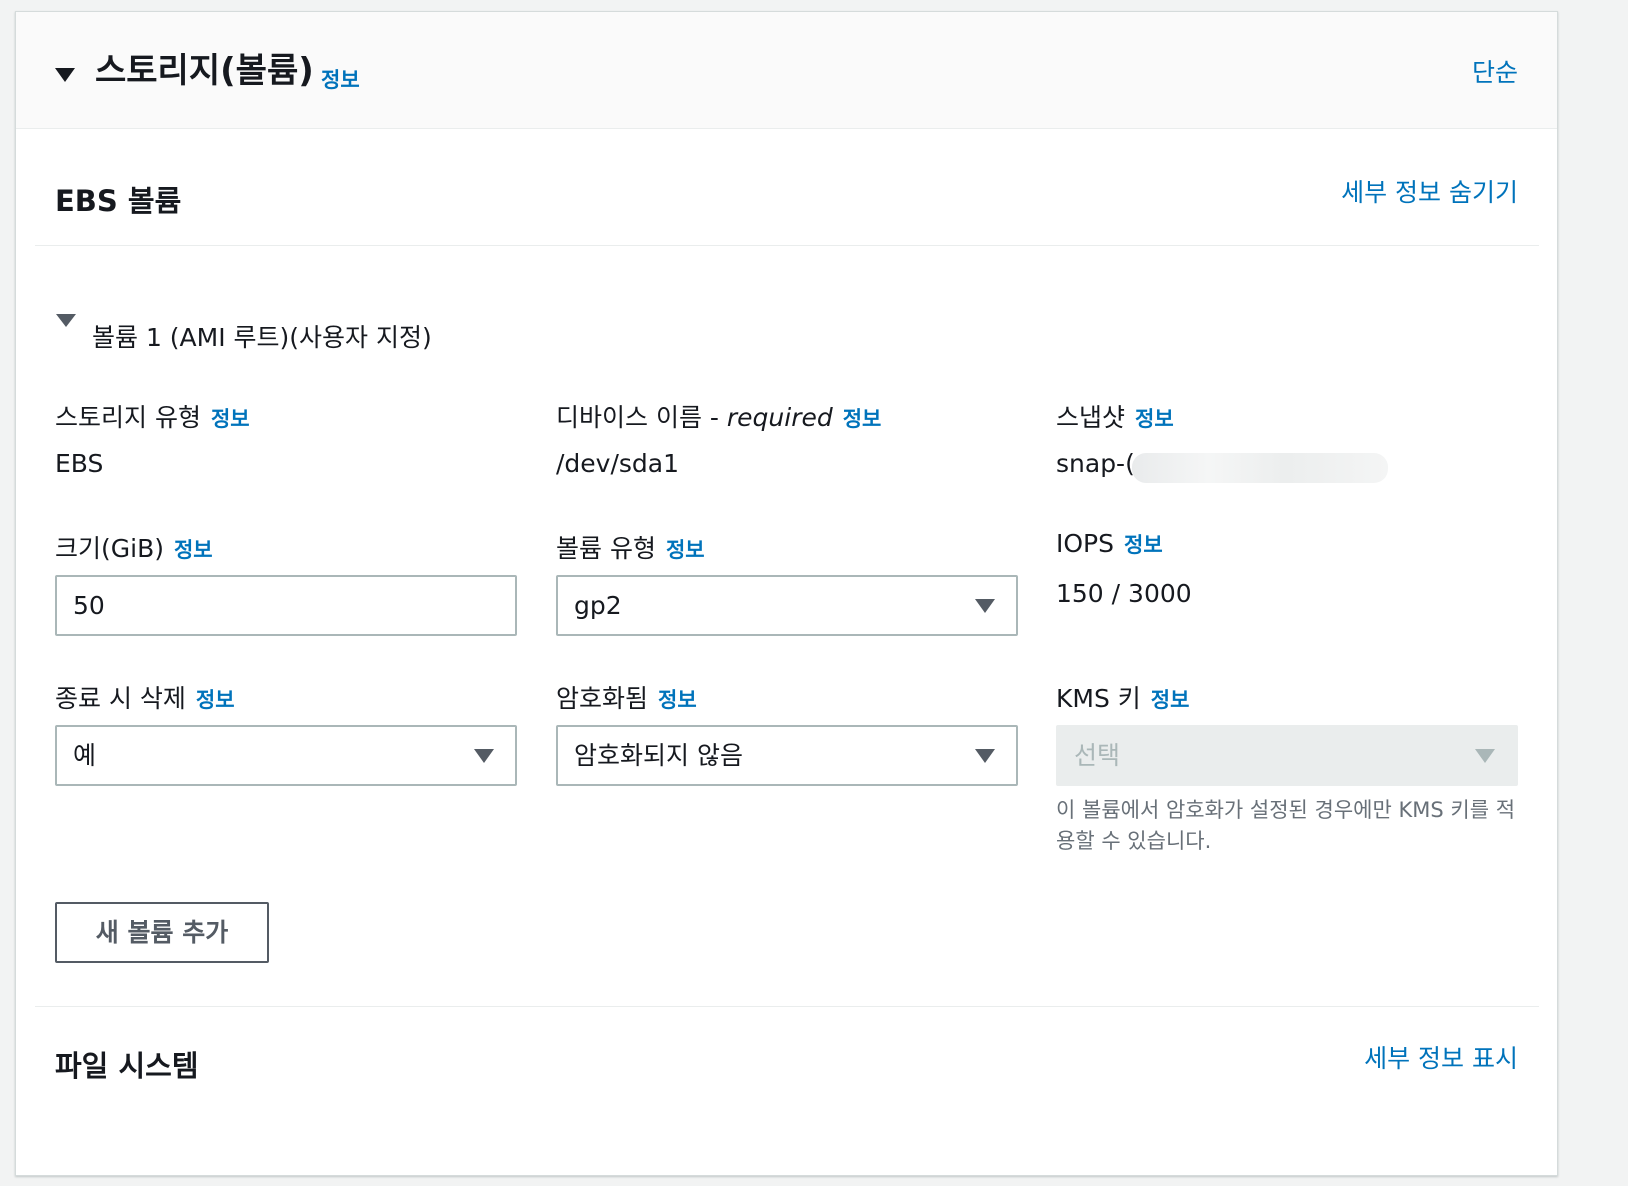 The image size is (1628, 1186). I want to click on delete-on-termination-select: 예, so click(286, 755).